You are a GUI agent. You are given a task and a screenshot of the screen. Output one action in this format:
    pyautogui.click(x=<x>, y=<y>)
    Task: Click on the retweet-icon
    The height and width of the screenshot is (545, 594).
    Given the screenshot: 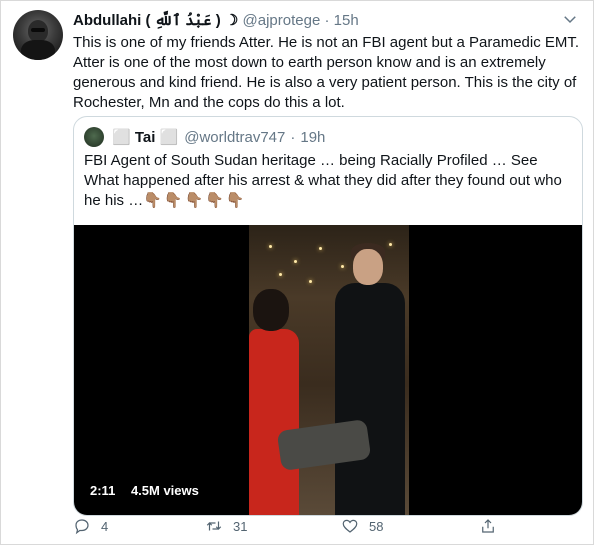 What is the action you would take?
    pyautogui.click(x=214, y=526)
    